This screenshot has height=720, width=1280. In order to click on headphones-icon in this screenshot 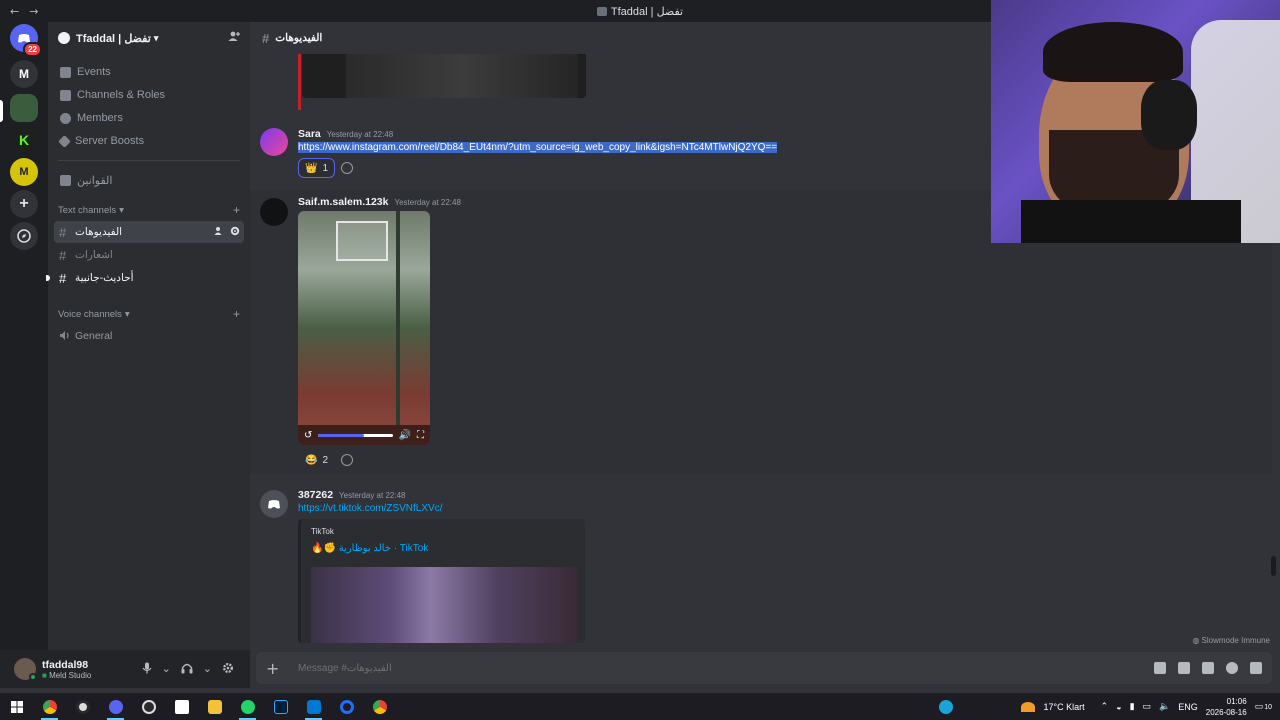, I will do `click(187, 669)`.